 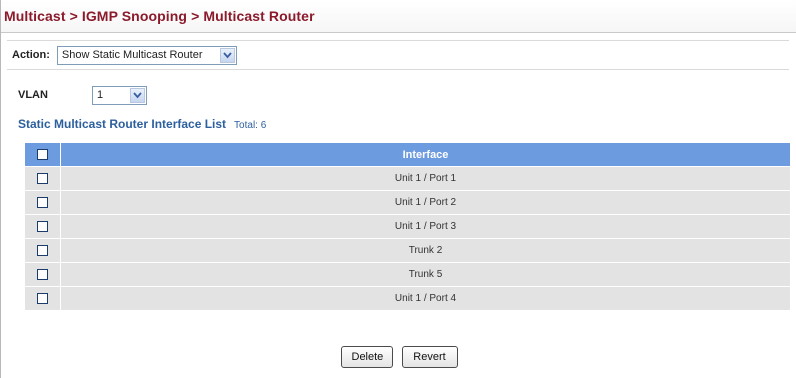 I want to click on list-total: Total: 6, so click(x=250, y=125).